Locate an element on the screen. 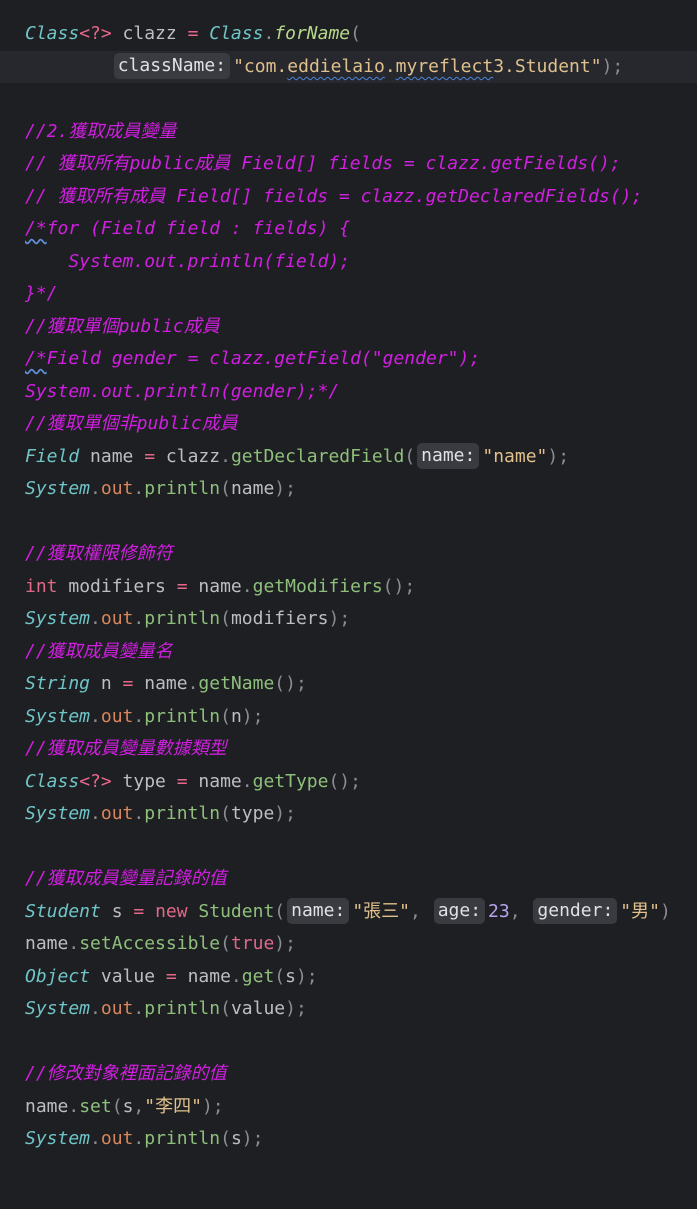 This screenshot has height=1209, width=697. code-type-token: Field is located at coordinates (52, 456).